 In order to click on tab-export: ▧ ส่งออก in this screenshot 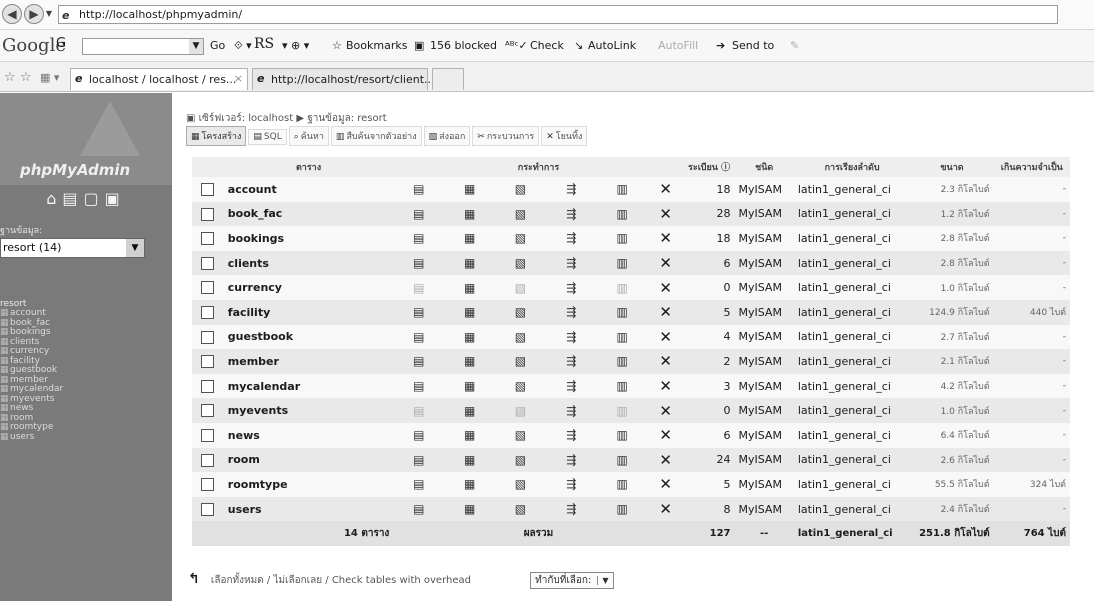, I will do `click(447, 136)`.